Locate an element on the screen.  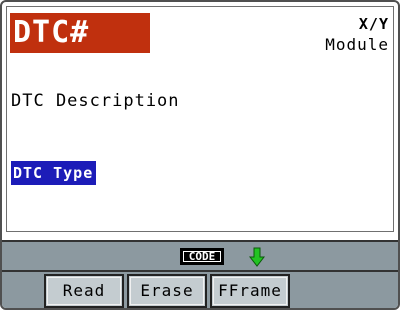
status-indicator-bar: CODE is located at coordinates (200, 256).